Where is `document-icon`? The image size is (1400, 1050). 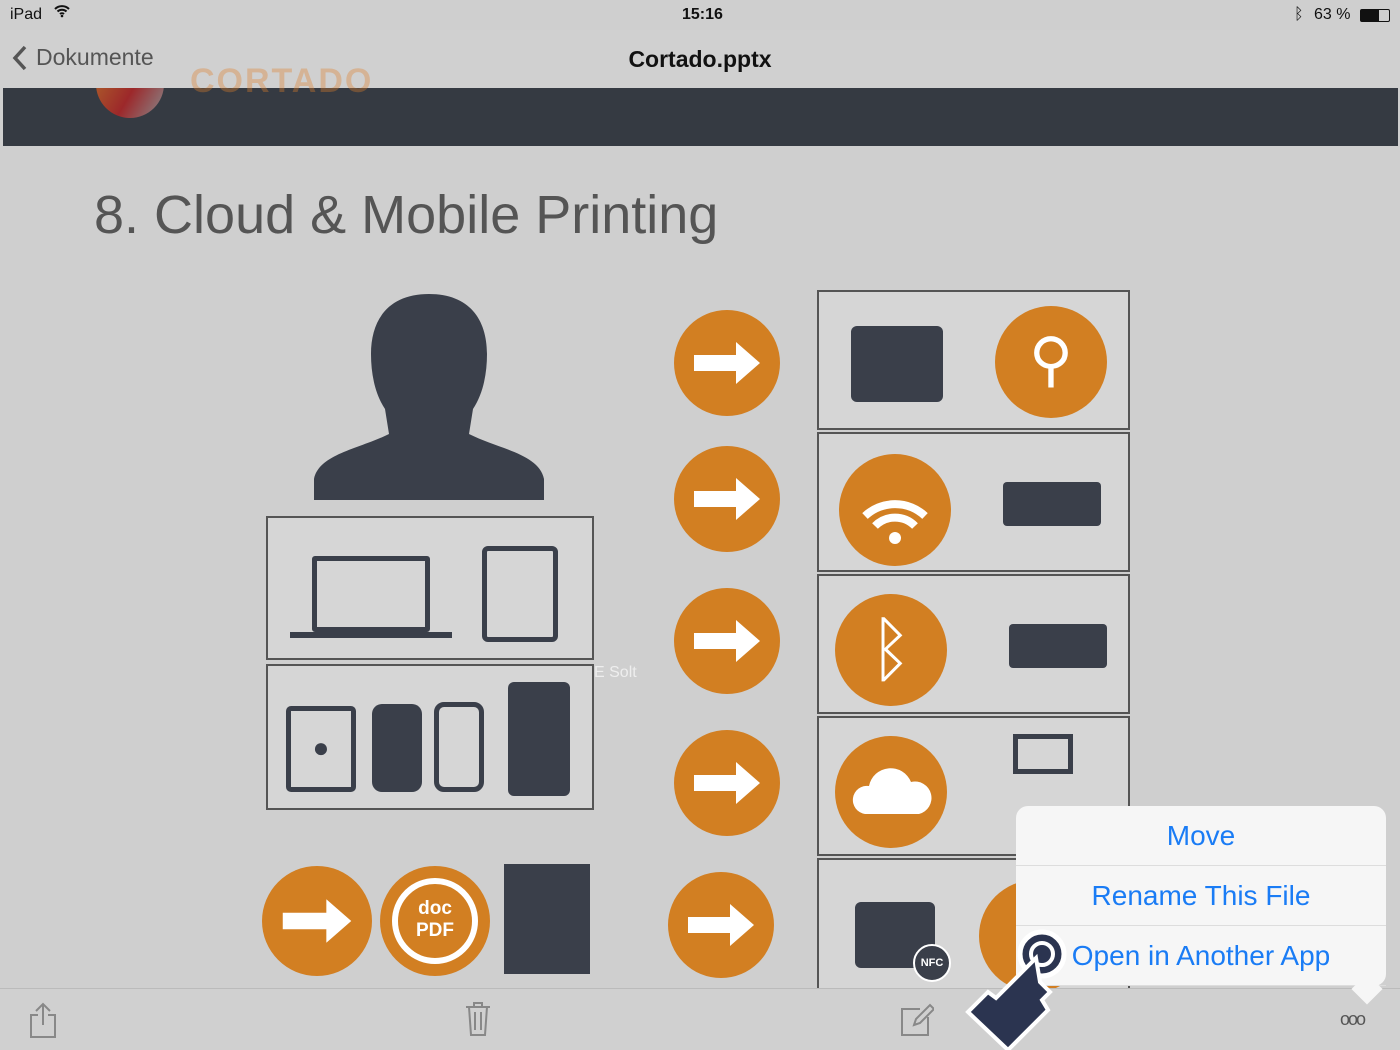
document-icon is located at coordinates (547, 919).